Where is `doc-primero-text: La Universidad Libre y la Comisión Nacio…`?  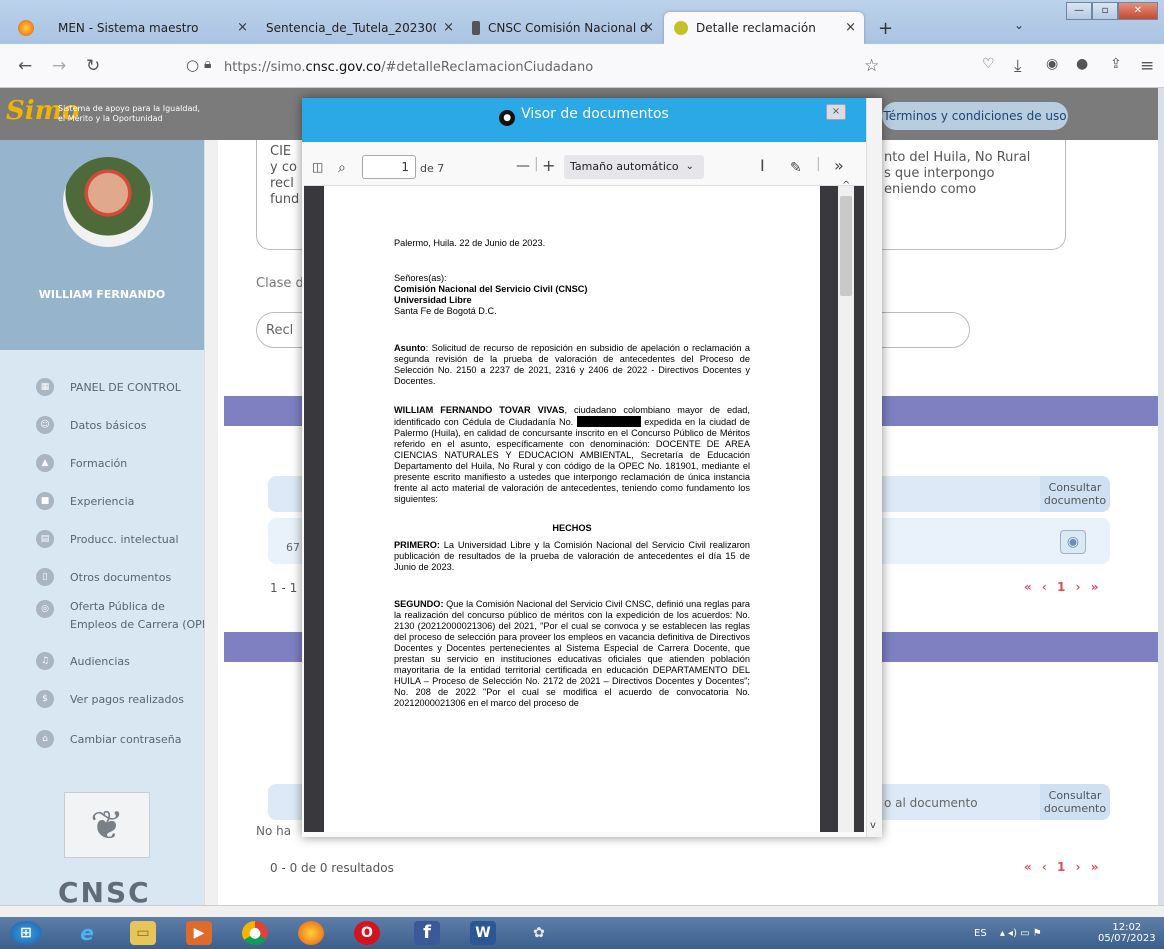
doc-primero-text: La Universidad Libre y la Comisión Nacio… is located at coordinates (572, 556).